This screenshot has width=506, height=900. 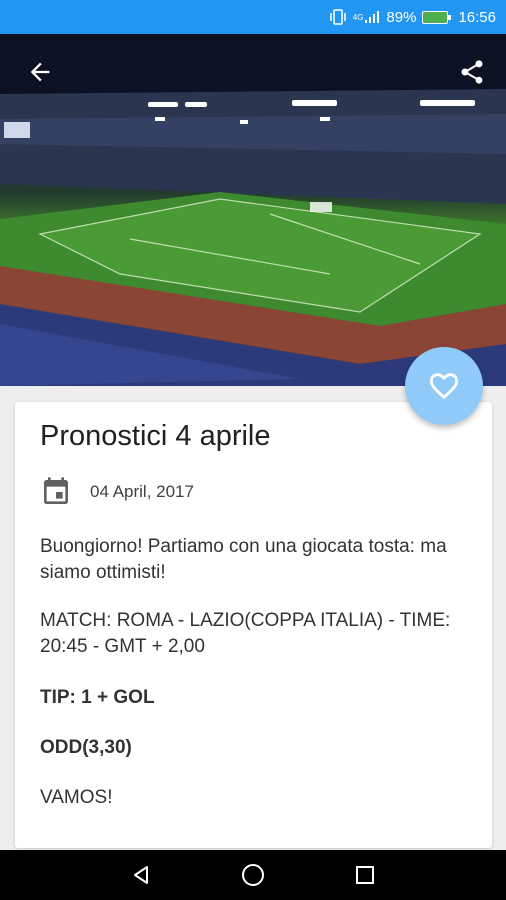 I want to click on back-button, so click(x=40, y=72).